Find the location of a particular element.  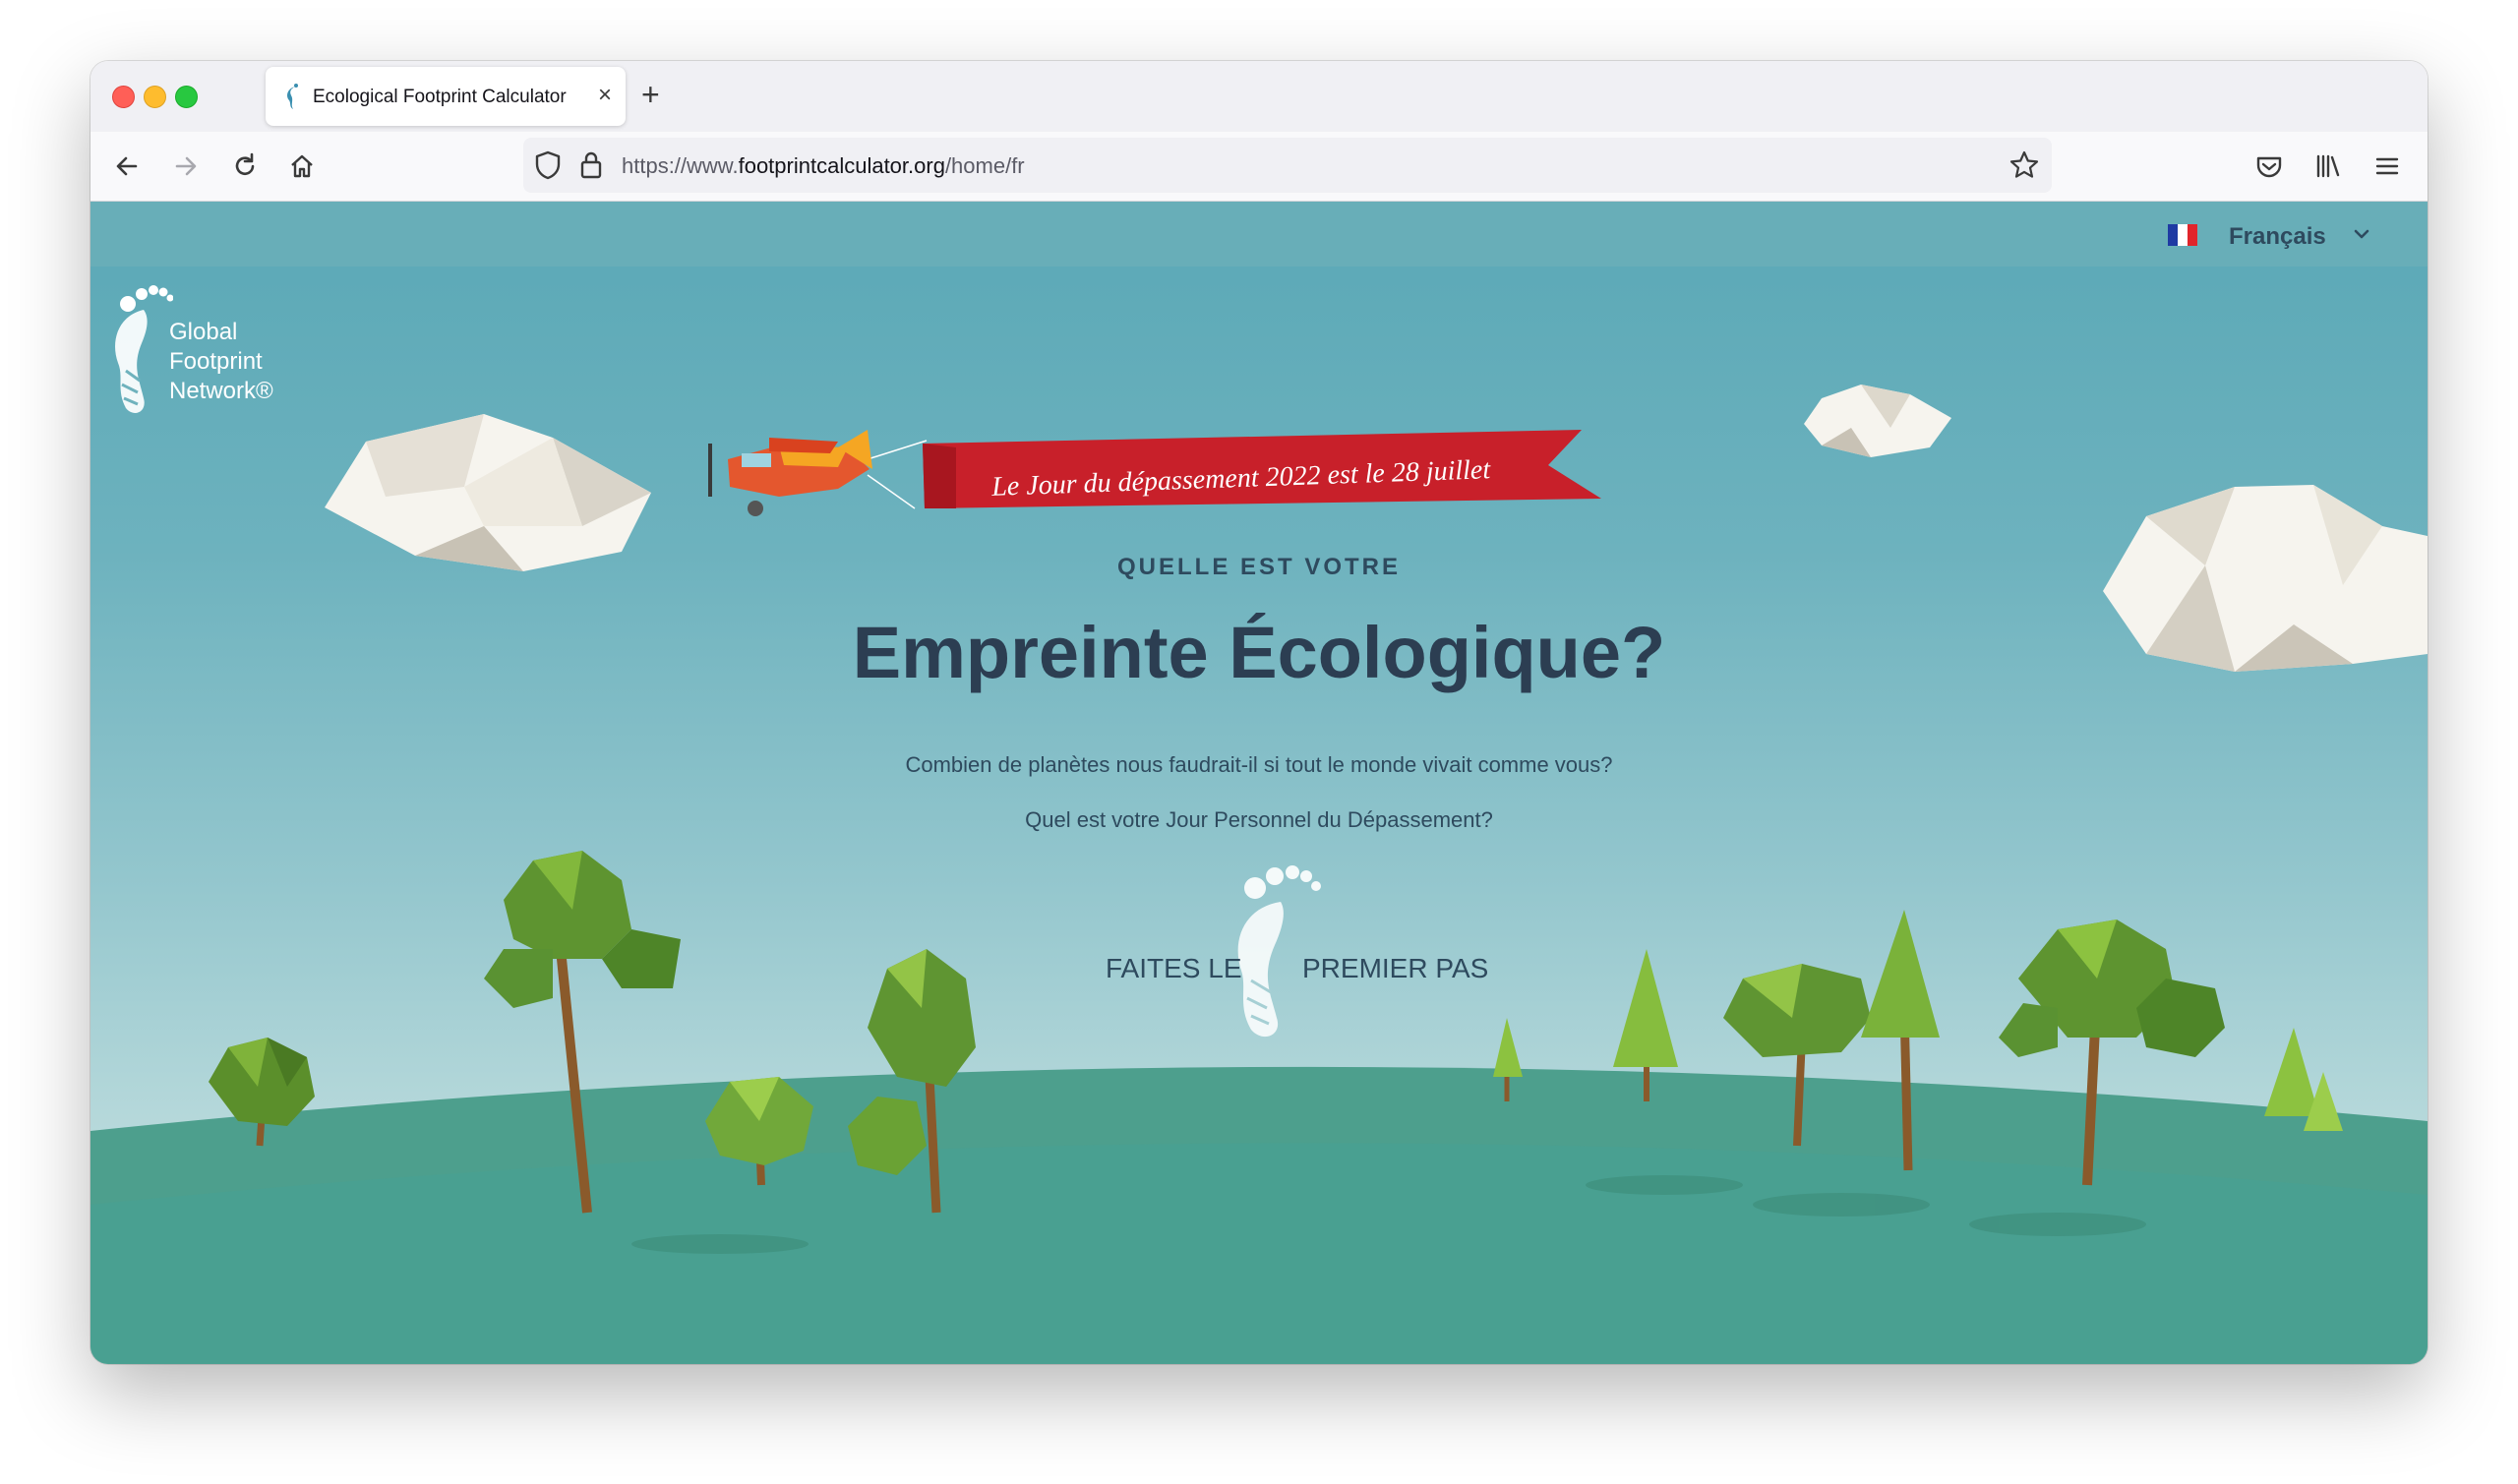

airplane-icon is located at coordinates (818, 473).